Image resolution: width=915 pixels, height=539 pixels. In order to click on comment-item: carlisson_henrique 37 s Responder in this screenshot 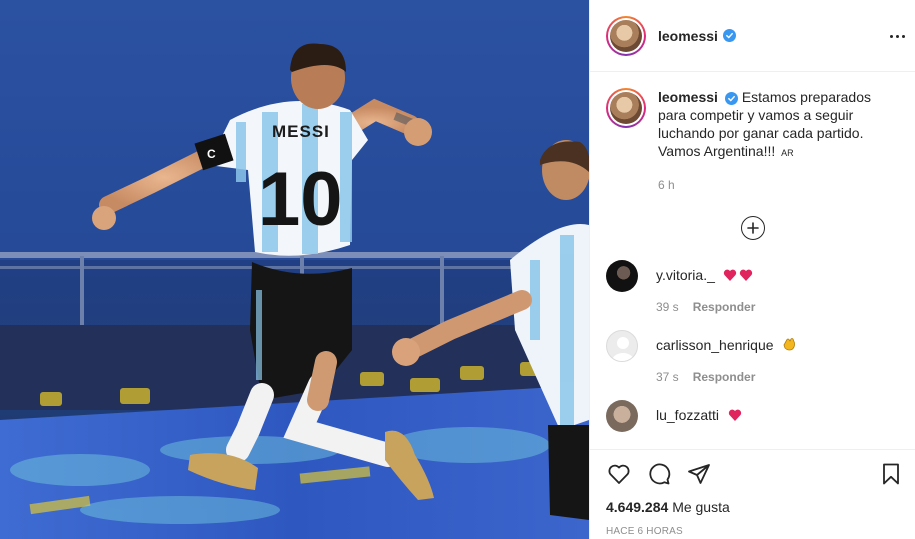, I will do `click(752, 357)`.